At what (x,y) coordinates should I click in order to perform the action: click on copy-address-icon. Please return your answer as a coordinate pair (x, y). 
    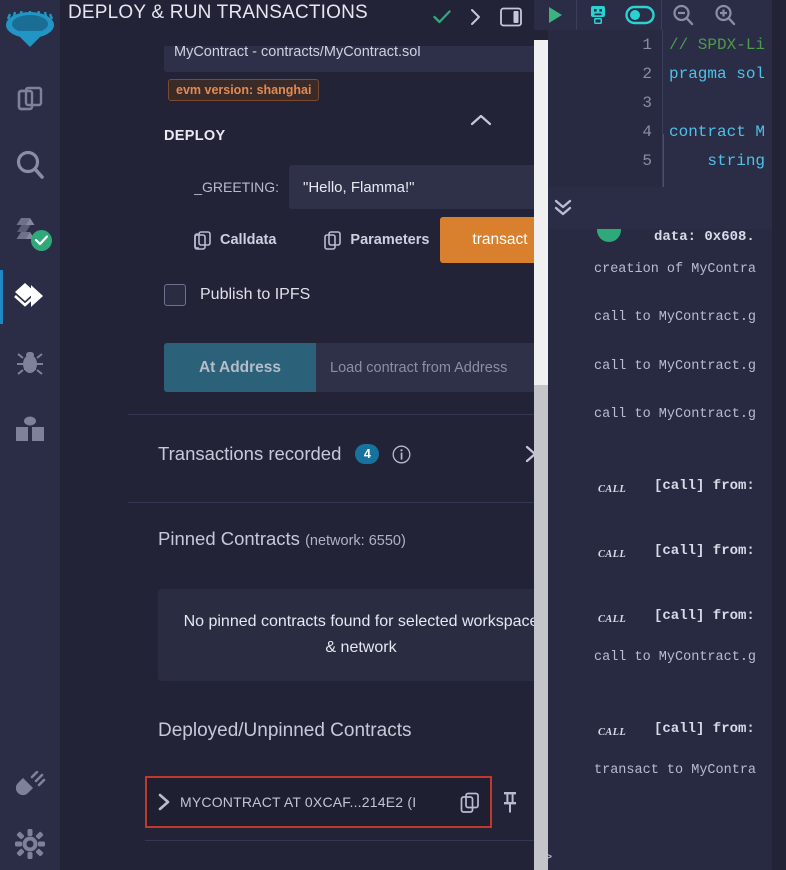
    Looking at the image, I should click on (470, 802).